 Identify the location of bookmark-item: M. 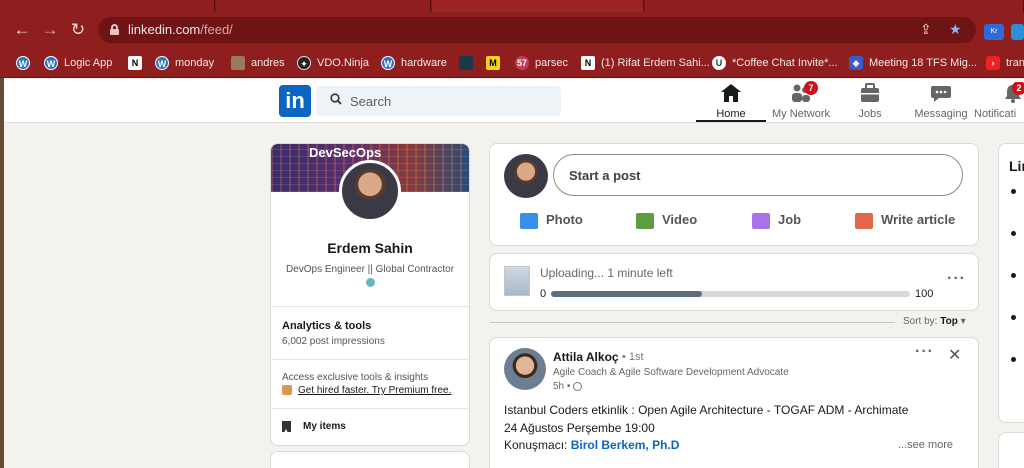
(496, 63).